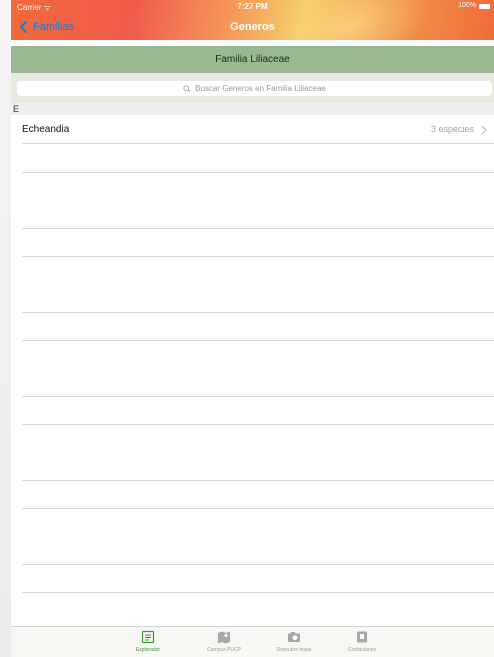  What do you see at coordinates (484, 6) in the screenshot?
I see `battery-icon` at bounding box center [484, 6].